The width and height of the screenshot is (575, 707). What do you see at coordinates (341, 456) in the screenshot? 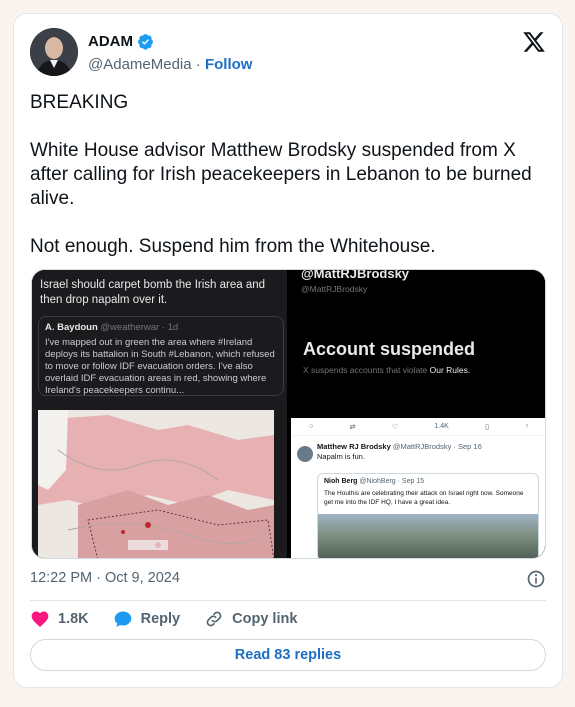
I see `post-text: Napalm is fun.` at bounding box center [341, 456].